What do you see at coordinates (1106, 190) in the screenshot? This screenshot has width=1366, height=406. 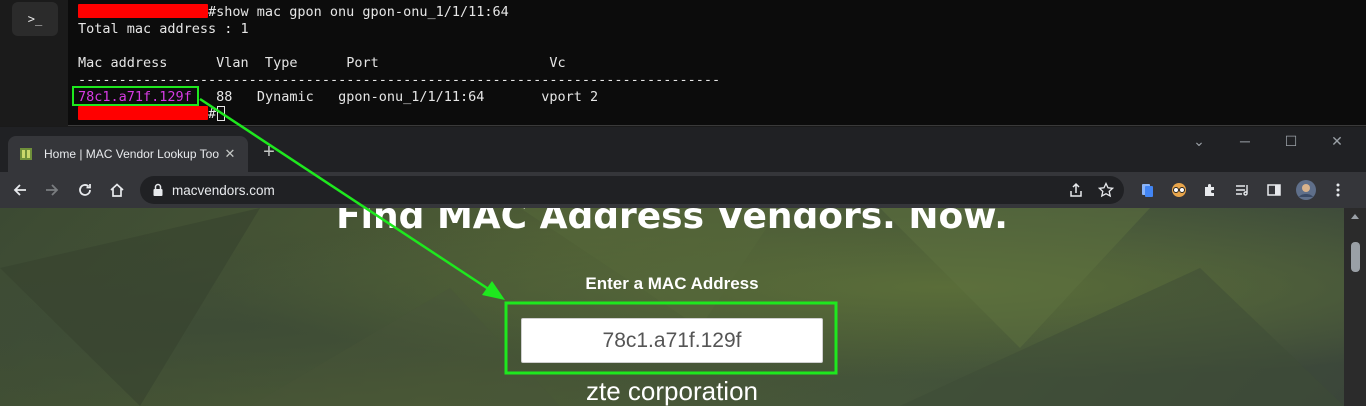 I see `bookmark-star-icon` at bounding box center [1106, 190].